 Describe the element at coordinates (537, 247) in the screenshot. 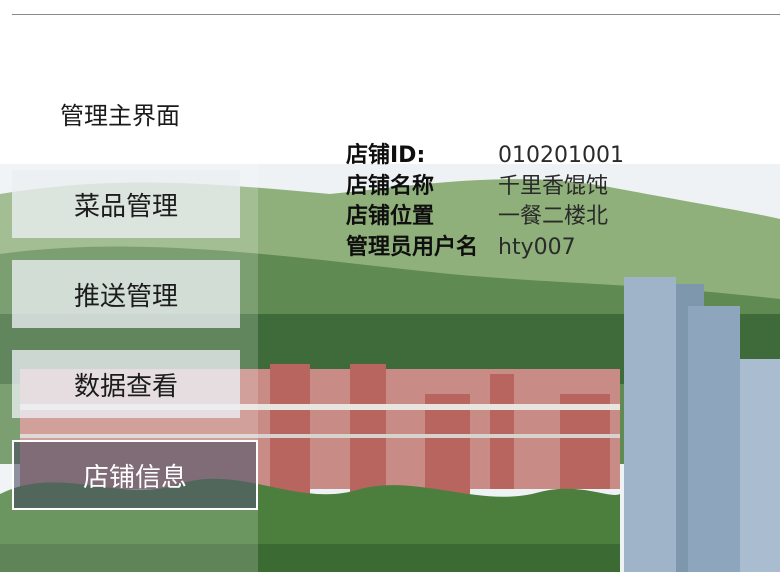

I see `admin-username-value: hty007` at that location.